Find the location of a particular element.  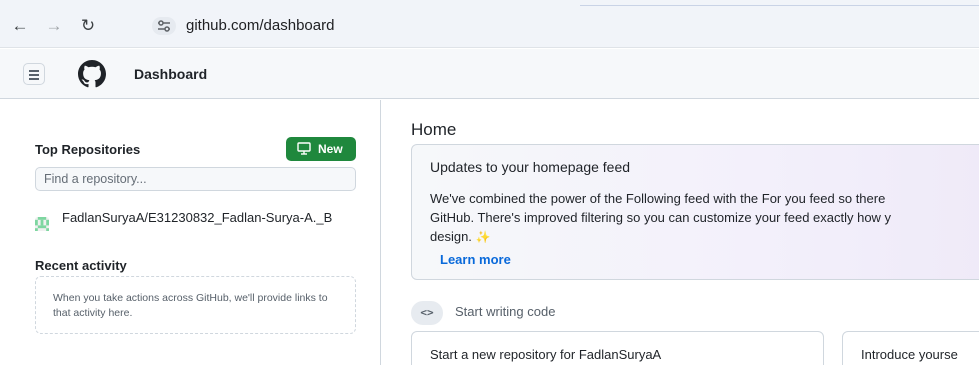

updates-body-line: design. is located at coordinates (451, 236).